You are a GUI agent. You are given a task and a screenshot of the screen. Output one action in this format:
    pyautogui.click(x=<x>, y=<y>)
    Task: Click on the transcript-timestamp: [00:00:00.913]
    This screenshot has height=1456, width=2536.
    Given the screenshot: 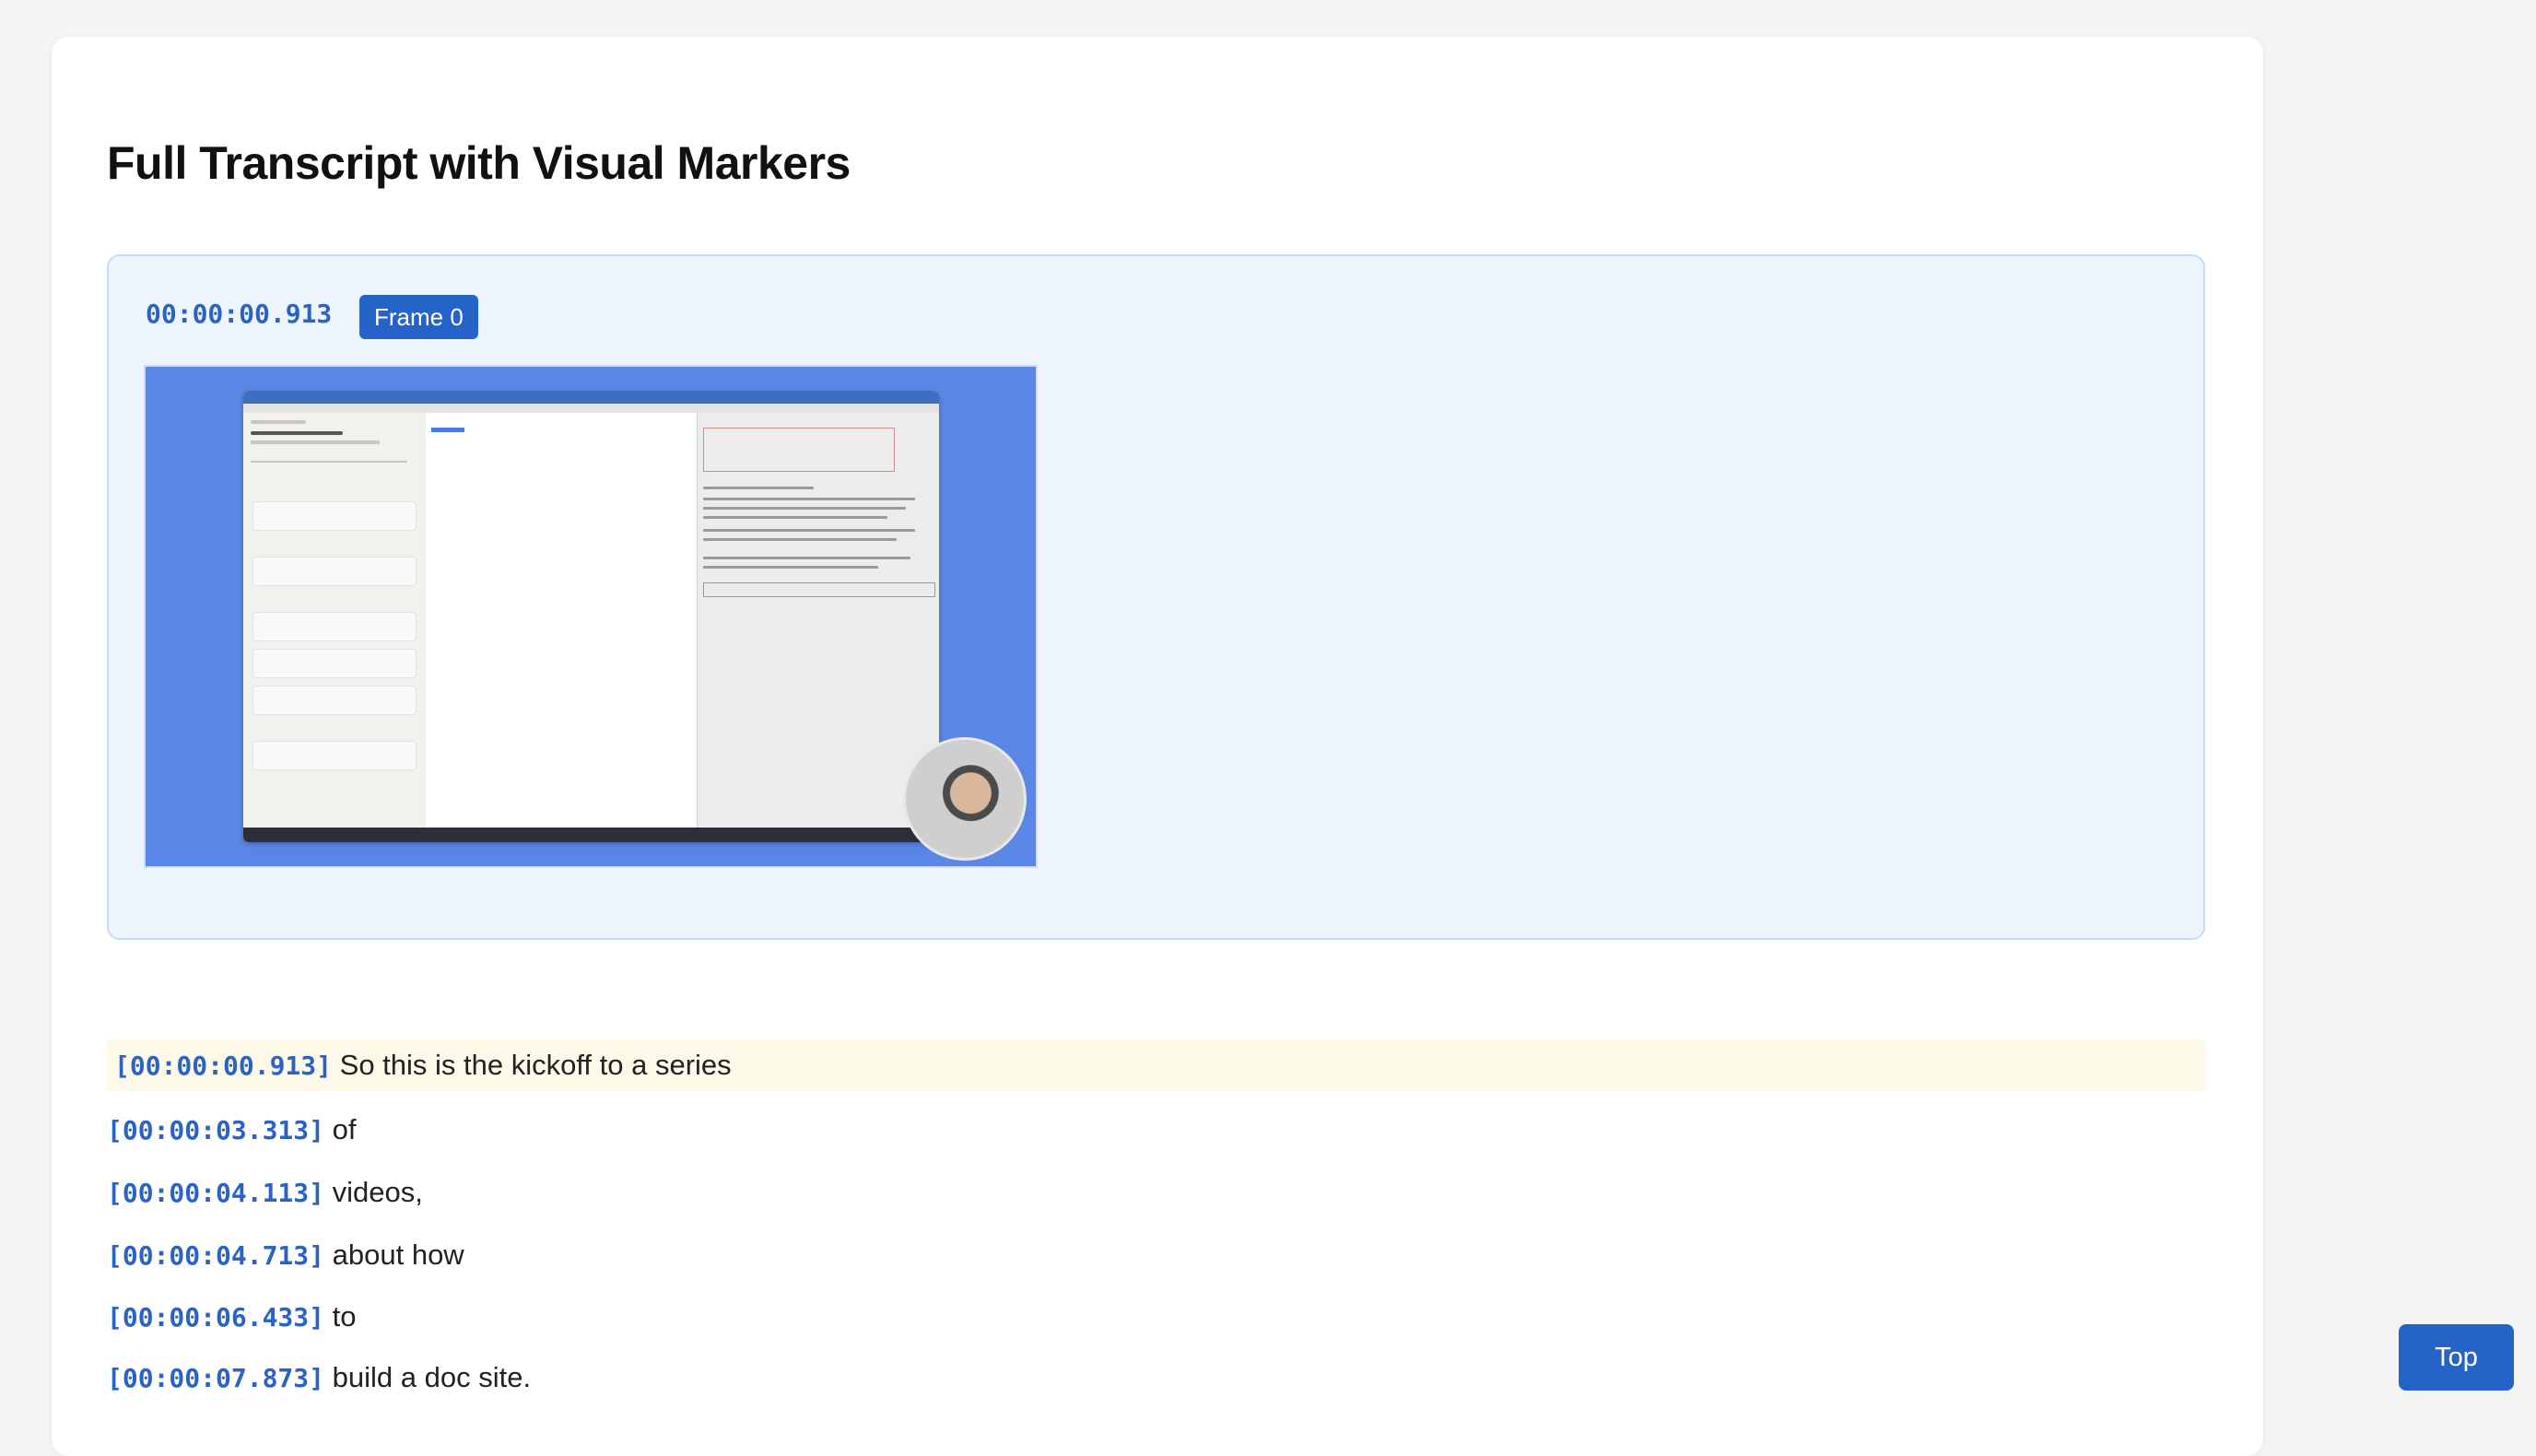 What is the action you would take?
    pyautogui.click(x=223, y=1066)
    